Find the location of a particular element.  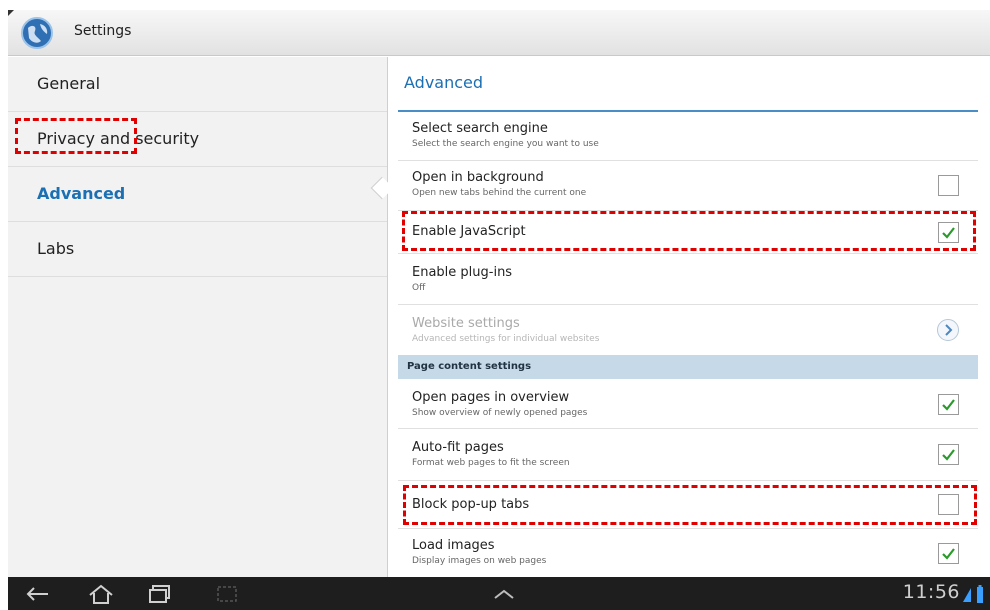

setting-row-enable-plugins: Enable plug-ins Off is located at coordinates (688, 279).